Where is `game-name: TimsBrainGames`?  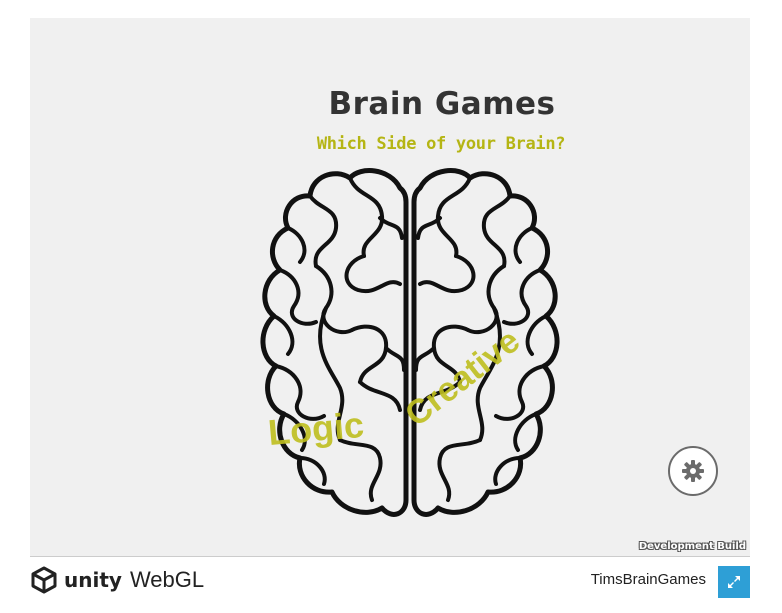 game-name: TimsBrainGames is located at coordinates (648, 579).